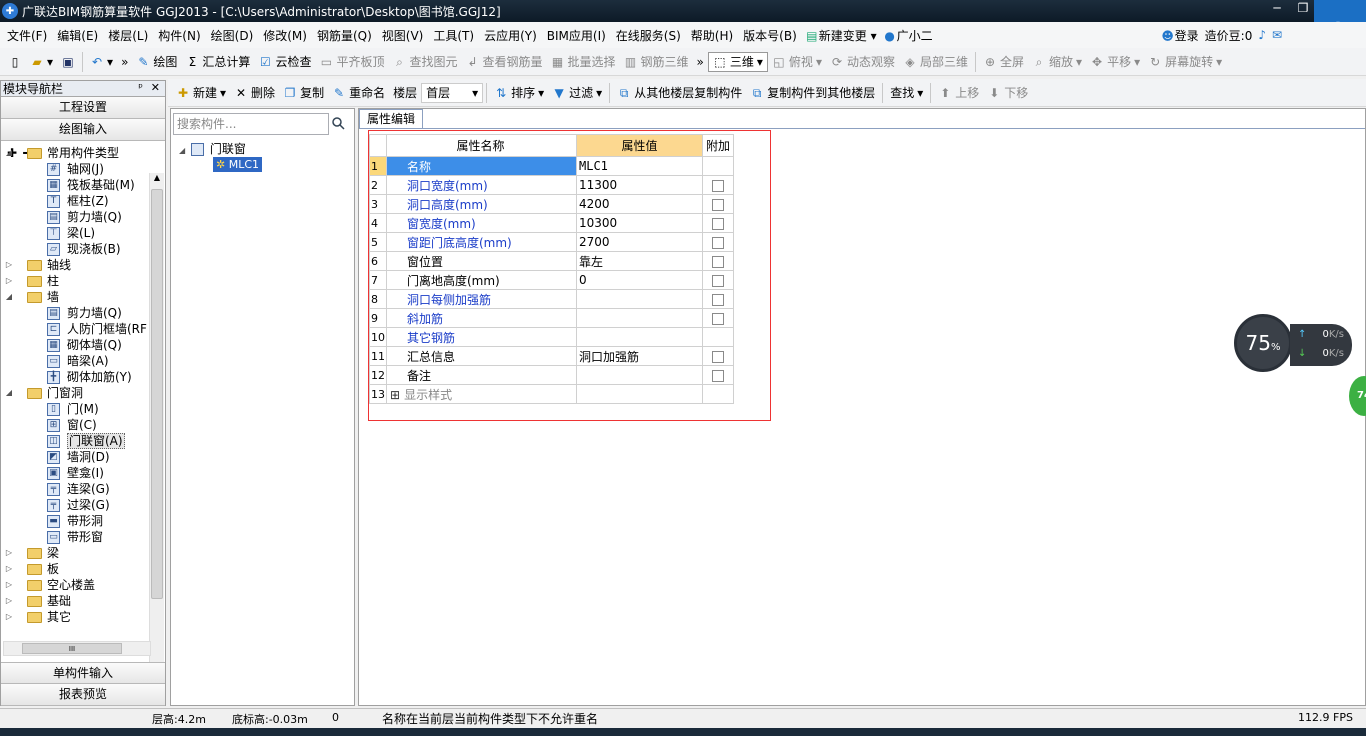 The image size is (1366, 736). I want to click on open-file-button: ▰ ▾, so click(41, 62).